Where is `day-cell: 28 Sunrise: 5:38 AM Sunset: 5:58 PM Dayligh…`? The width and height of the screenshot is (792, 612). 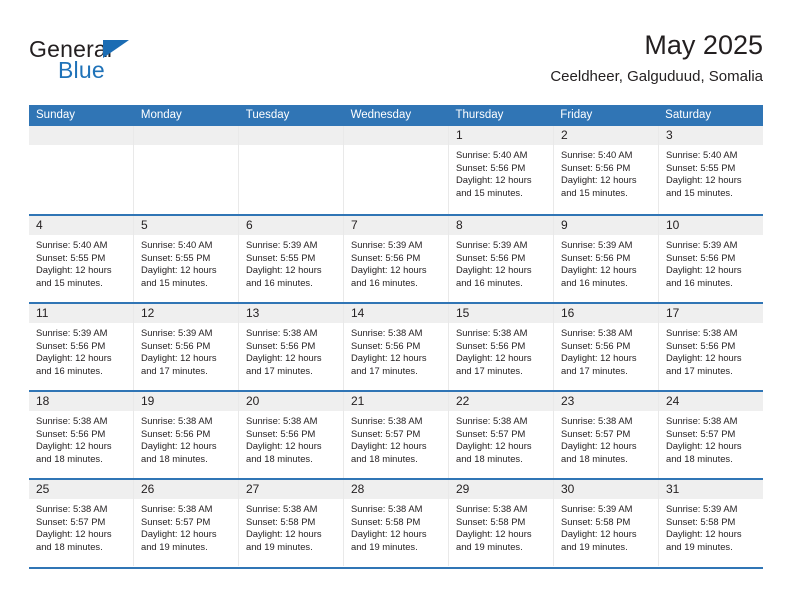 day-cell: 28 Sunrise: 5:38 AM Sunset: 5:58 PM Dayligh… is located at coordinates (396, 523).